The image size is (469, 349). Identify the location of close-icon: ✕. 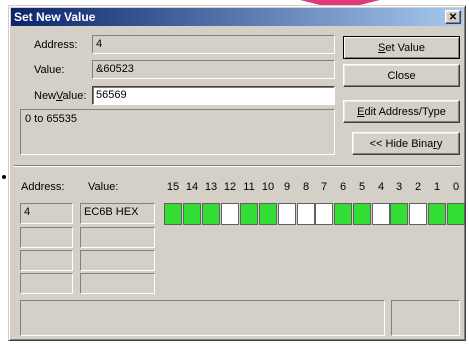
(453, 17).